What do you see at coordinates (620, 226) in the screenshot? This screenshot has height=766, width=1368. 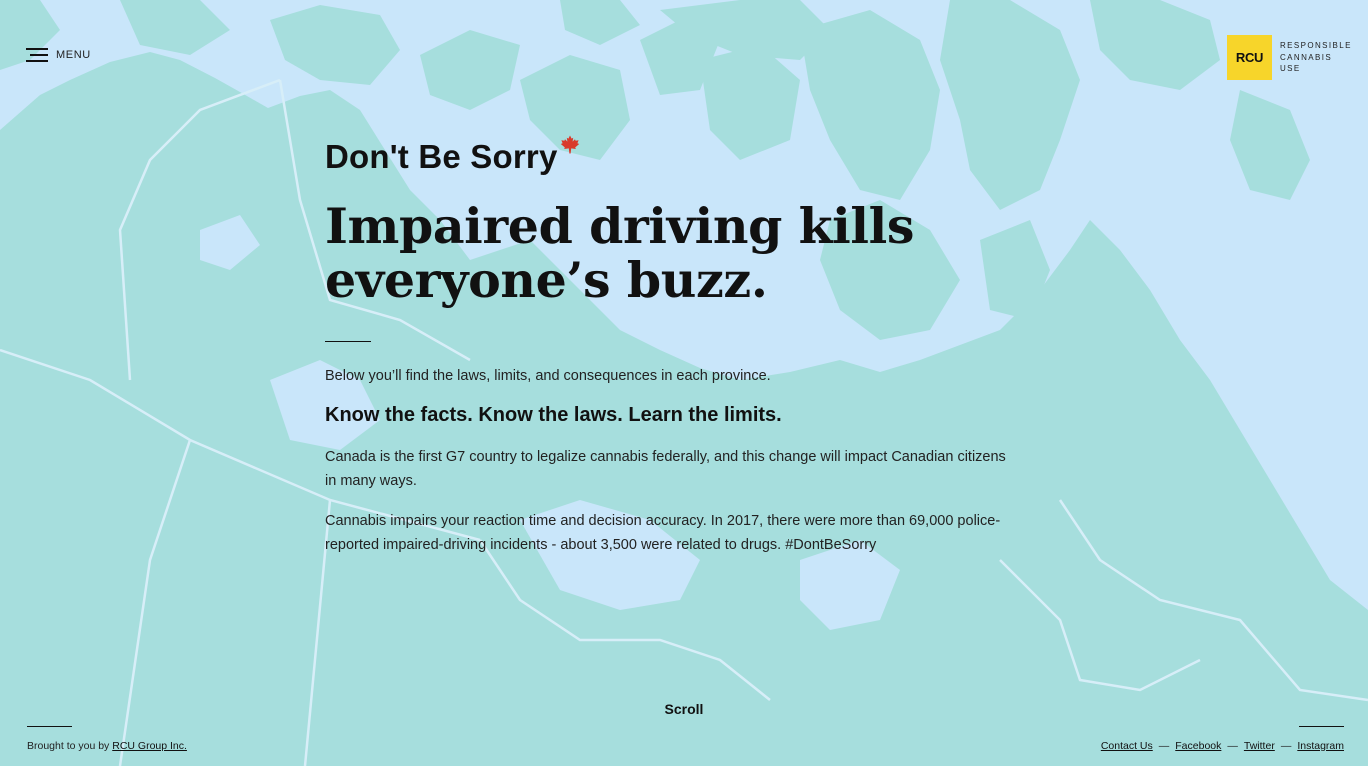 I see `headline-line-1: Impaired driving kills` at bounding box center [620, 226].